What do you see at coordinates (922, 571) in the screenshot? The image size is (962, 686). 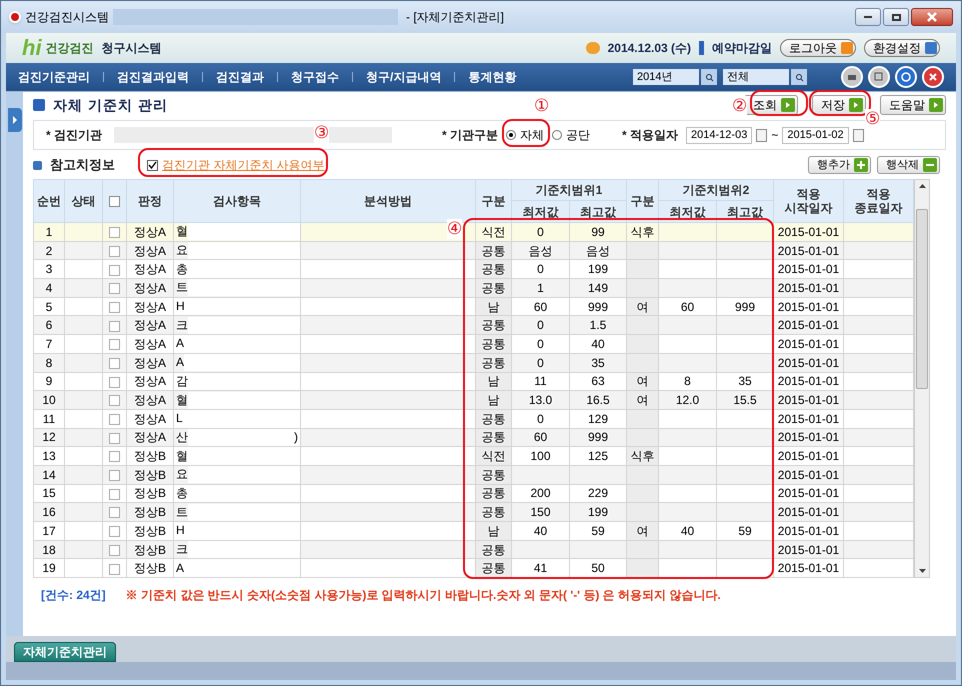 I see `scroll-down-icon` at bounding box center [922, 571].